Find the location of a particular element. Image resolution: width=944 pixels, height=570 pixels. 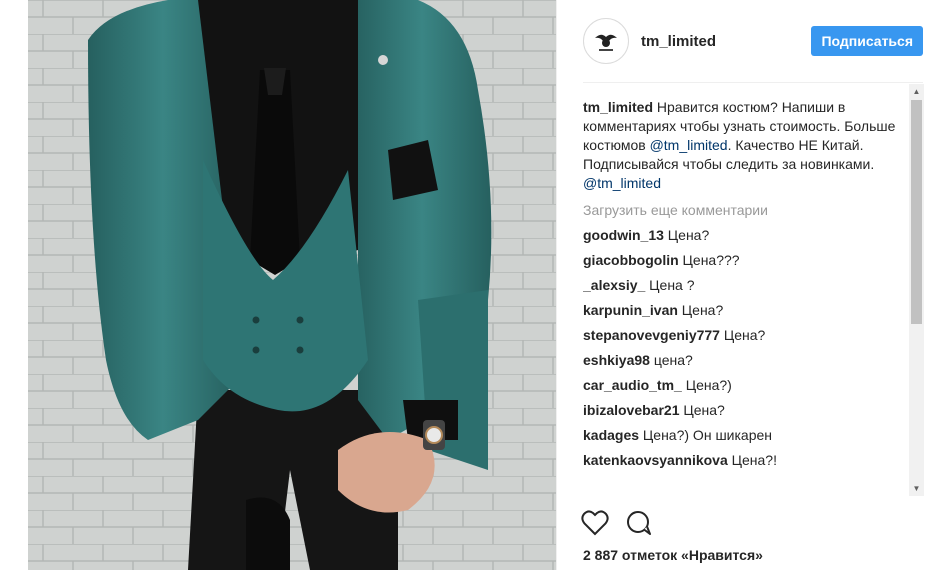

post-actions is located at coordinates (617, 525).